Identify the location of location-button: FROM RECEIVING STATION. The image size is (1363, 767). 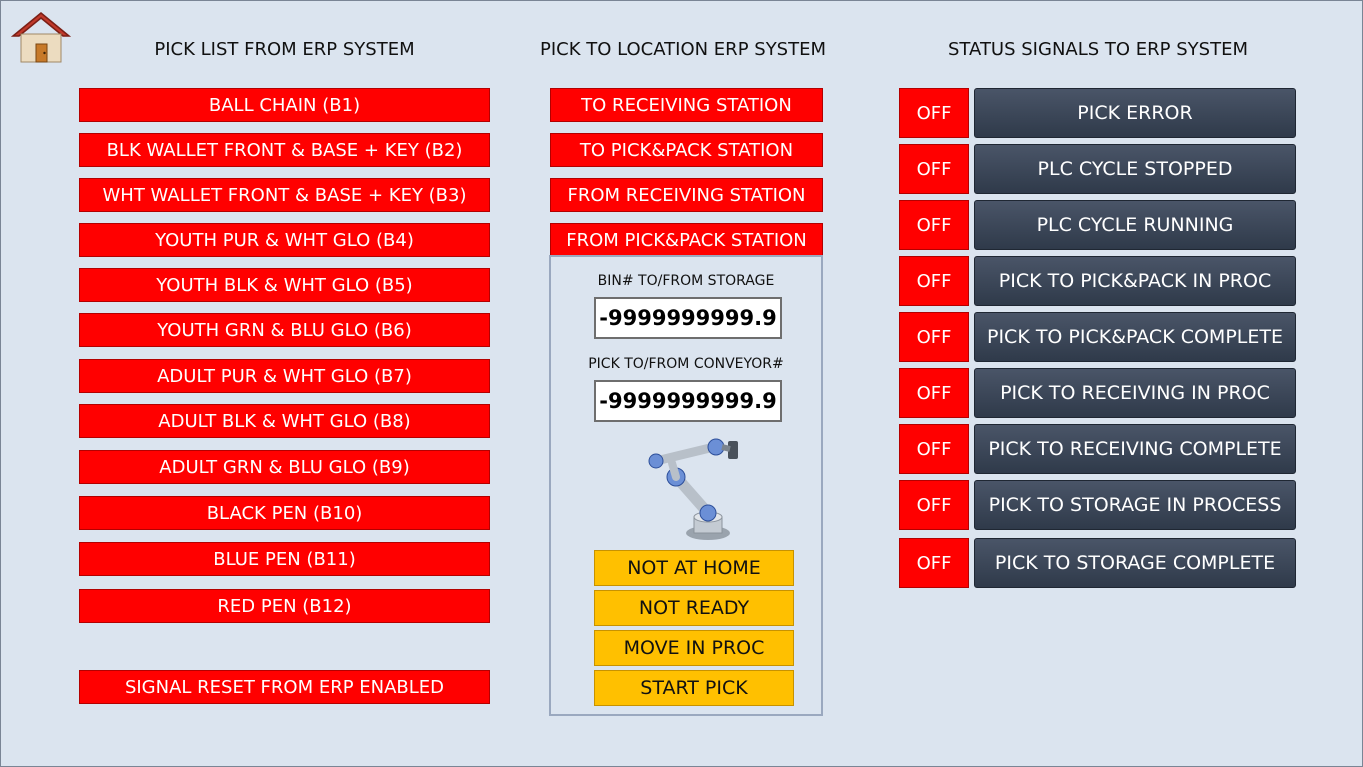
(686, 195).